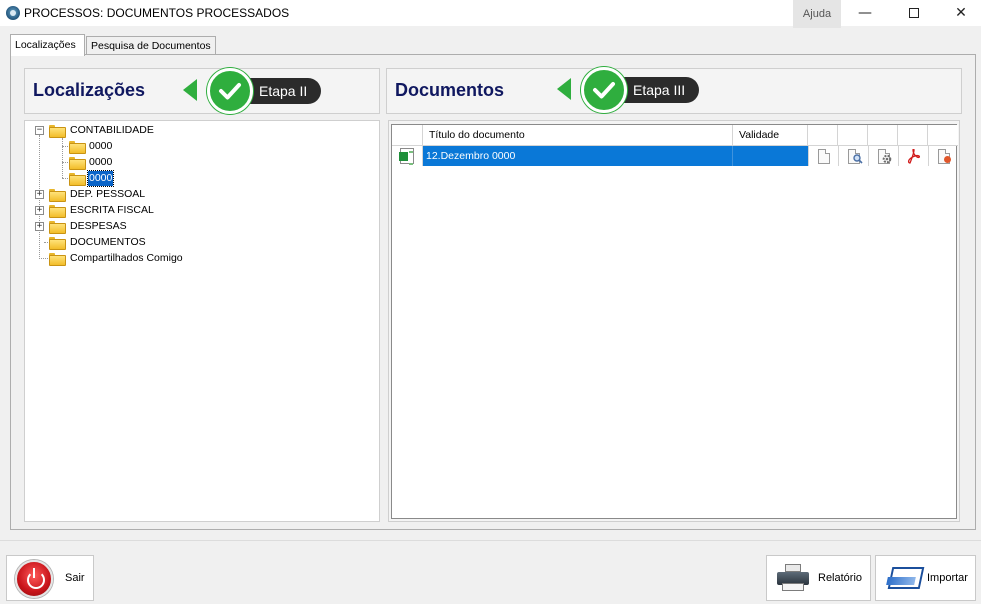 Image resolution: width=981 pixels, height=604 pixels. I want to click on tree-node-despesas: + DESPESAS, so click(135, 226).